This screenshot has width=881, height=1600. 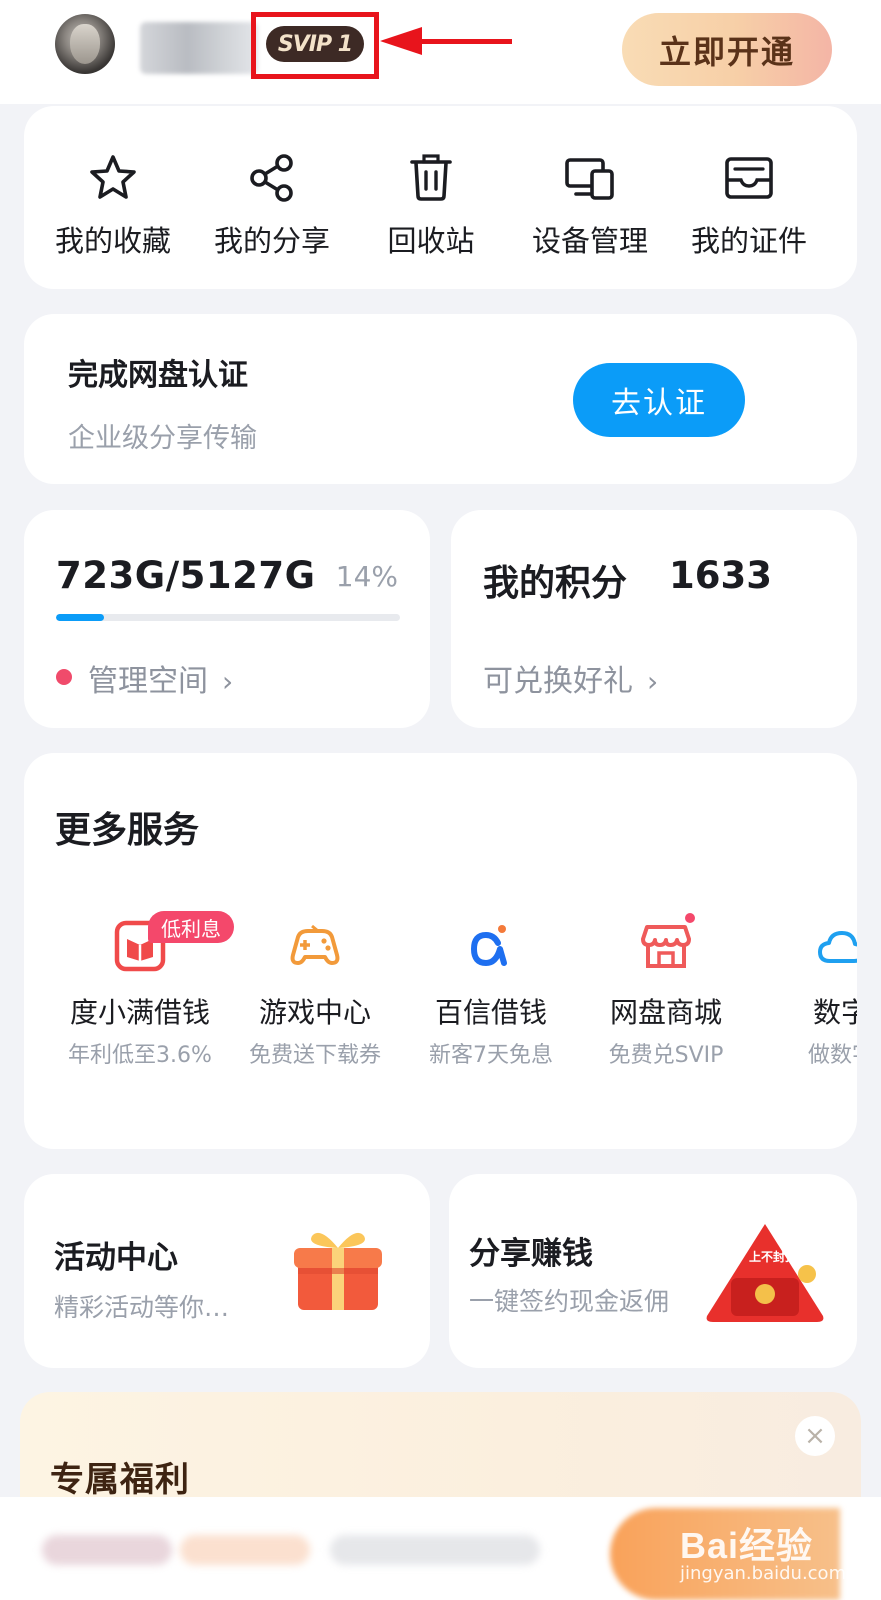 What do you see at coordinates (773, 1257) in the screenshot?
I see `uncapped-tag: 上不封顶` at bounding box center [773, 1257].